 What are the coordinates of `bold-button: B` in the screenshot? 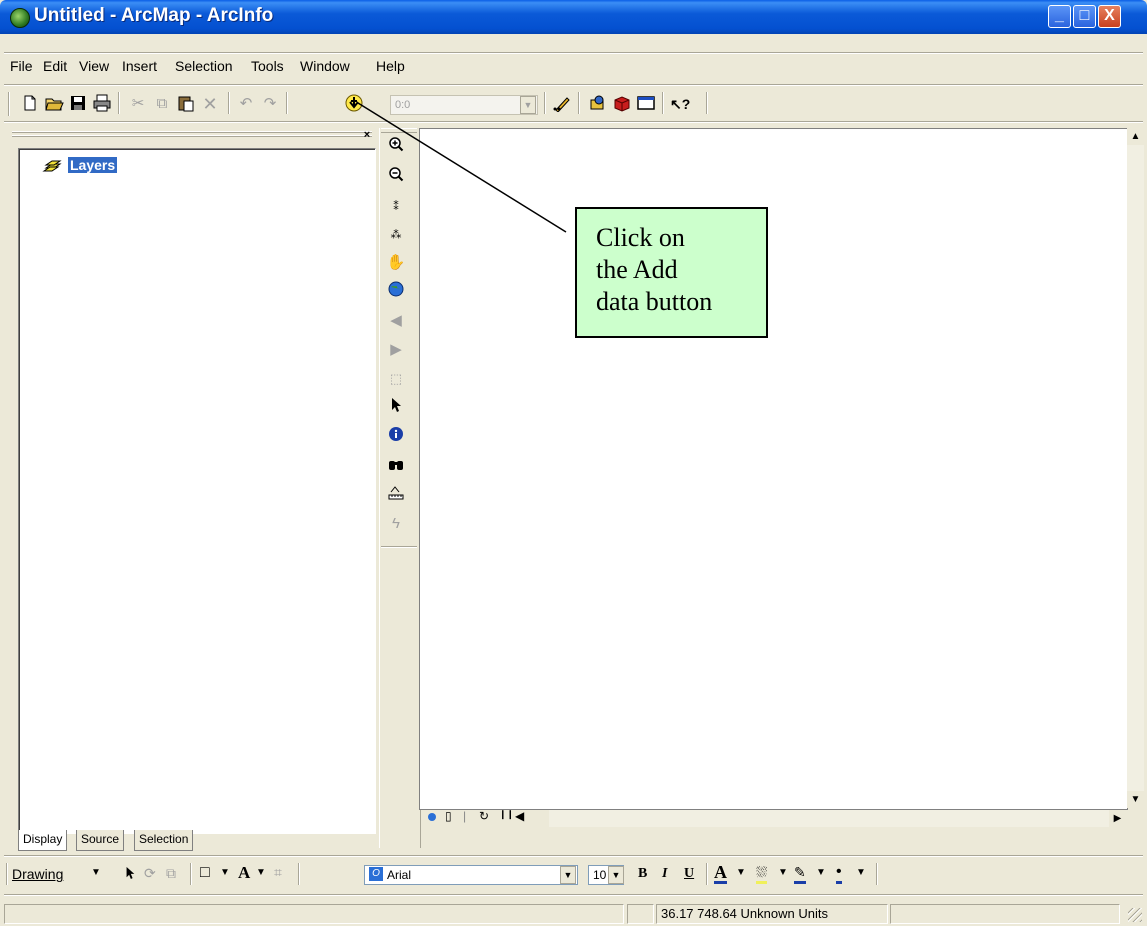 It's located at (642, 874).